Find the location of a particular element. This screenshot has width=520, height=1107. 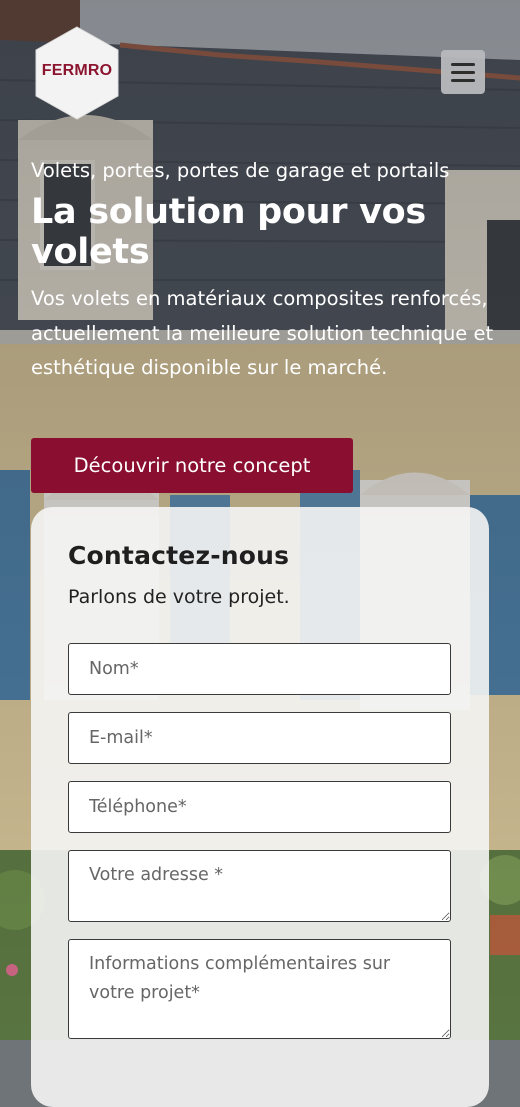

contact-subtitle: Parlons de votre projet. is located at coordinates (179, 597).